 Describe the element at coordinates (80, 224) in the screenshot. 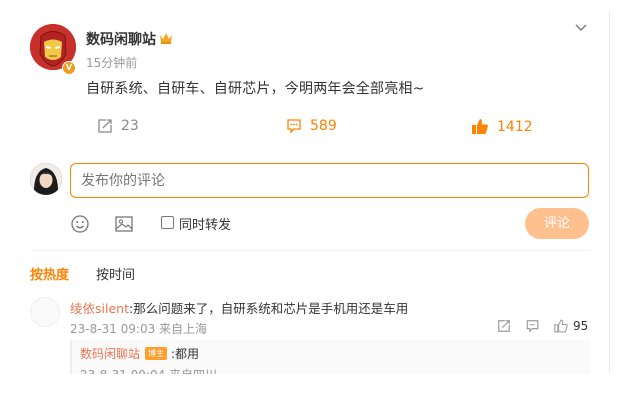

I see `emoji-icon` at that location.